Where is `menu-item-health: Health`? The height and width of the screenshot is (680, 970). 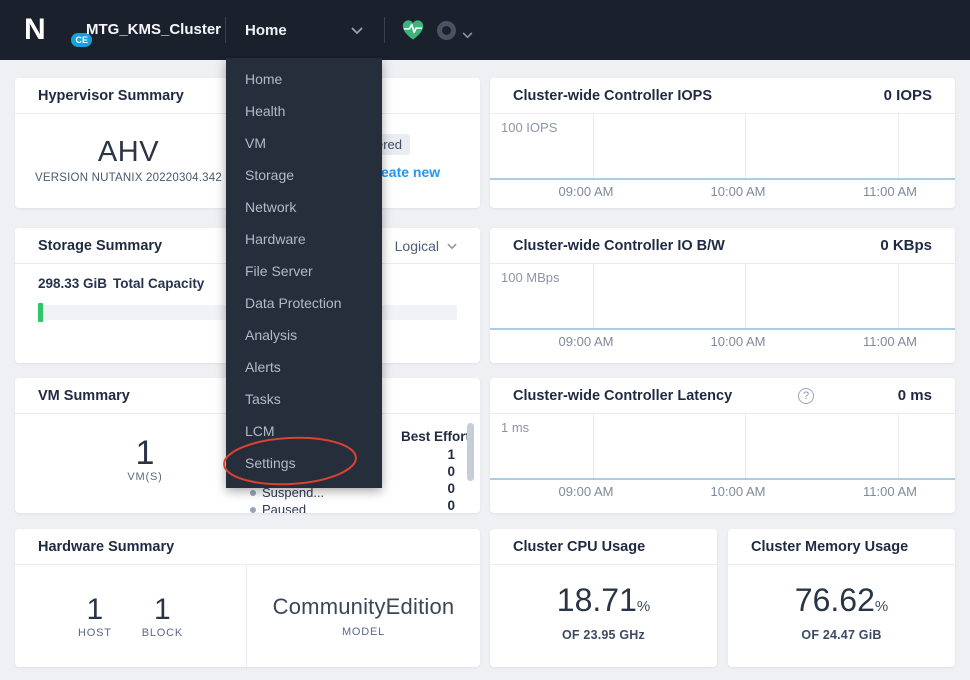
menu-item-health: Health is located at coordinates (304, 111).